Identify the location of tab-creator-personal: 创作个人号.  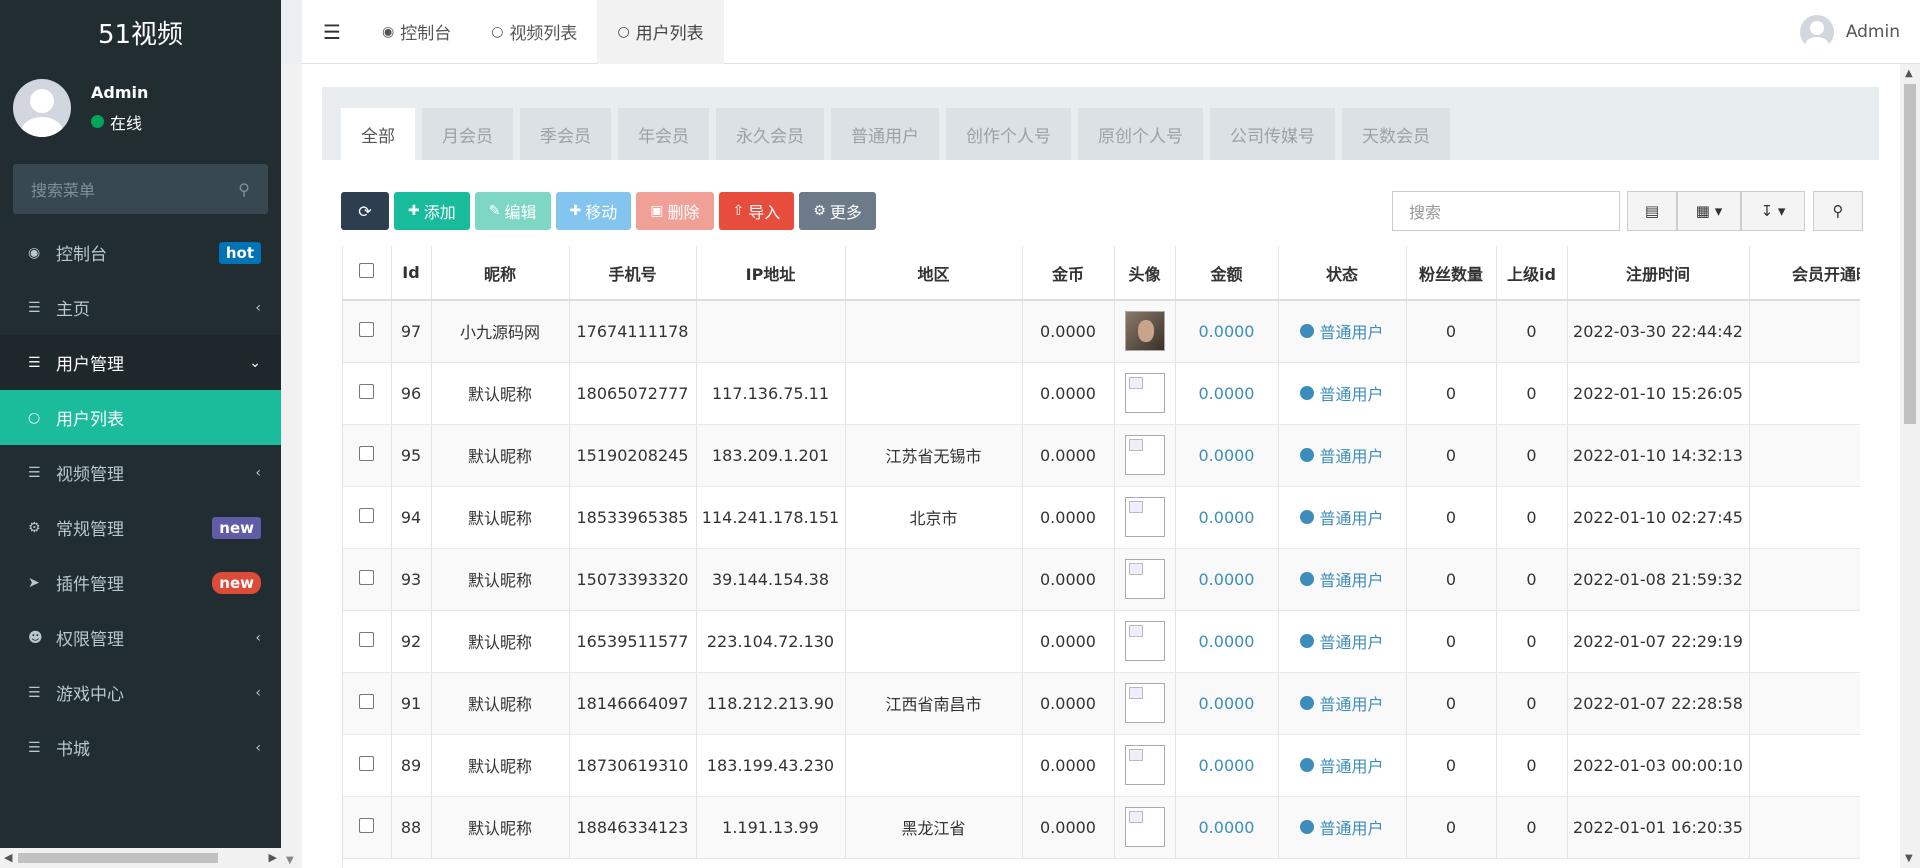
(1008, 134).